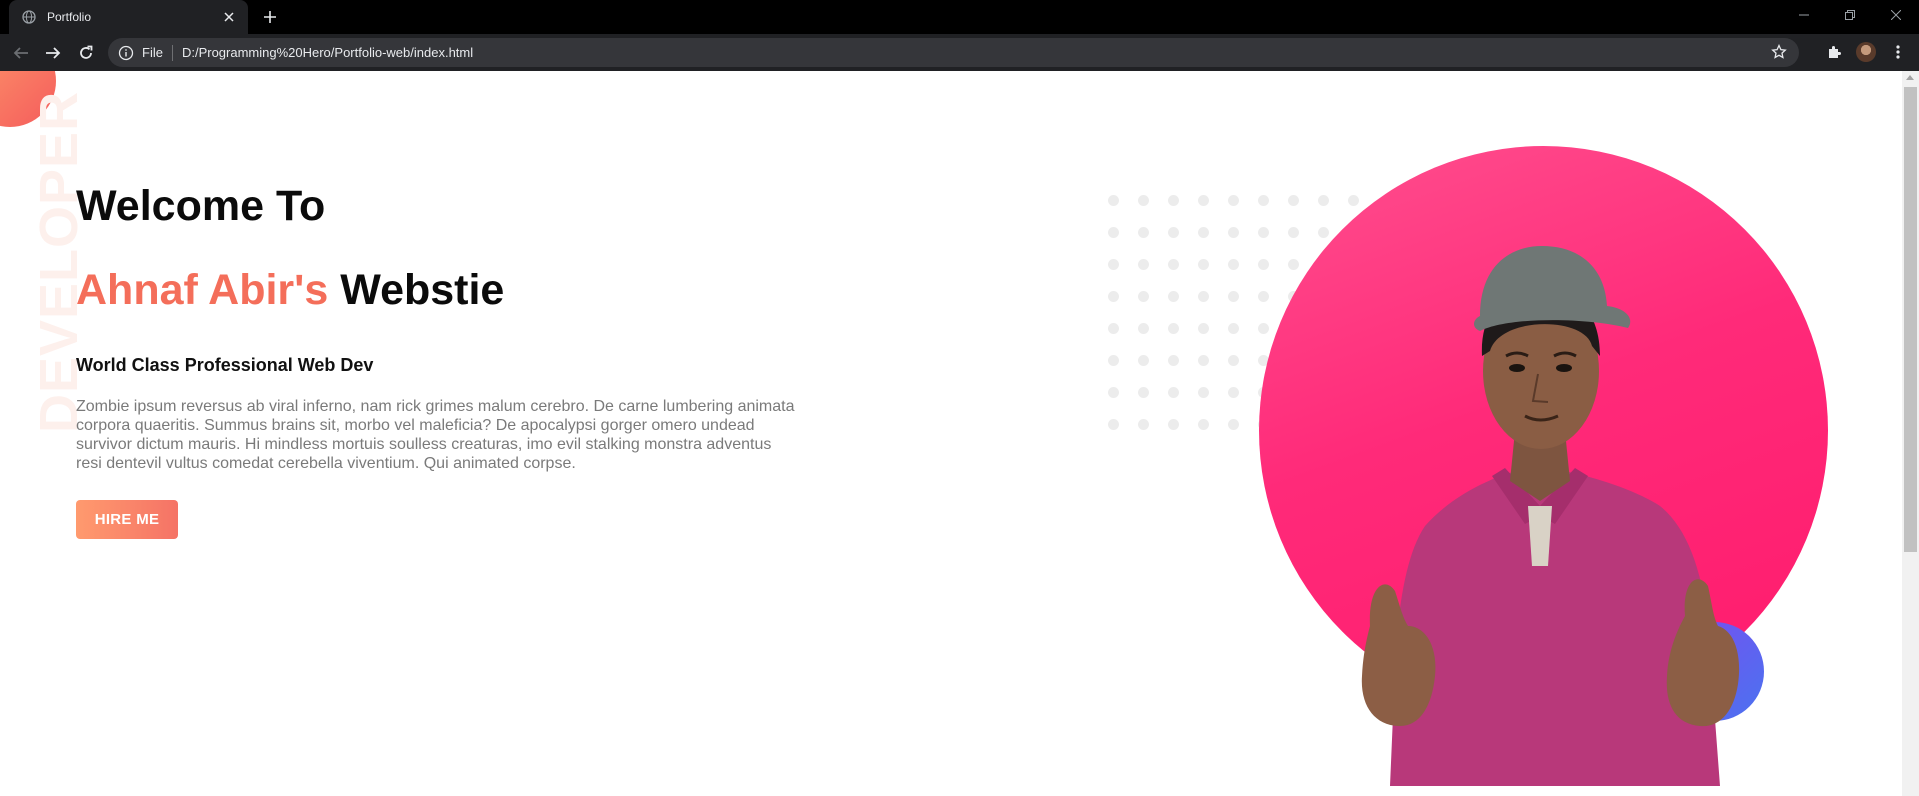  Describe the element at coordinates (1910, 319) in the screenshot. I see `scrollbar-thumb` at that location.